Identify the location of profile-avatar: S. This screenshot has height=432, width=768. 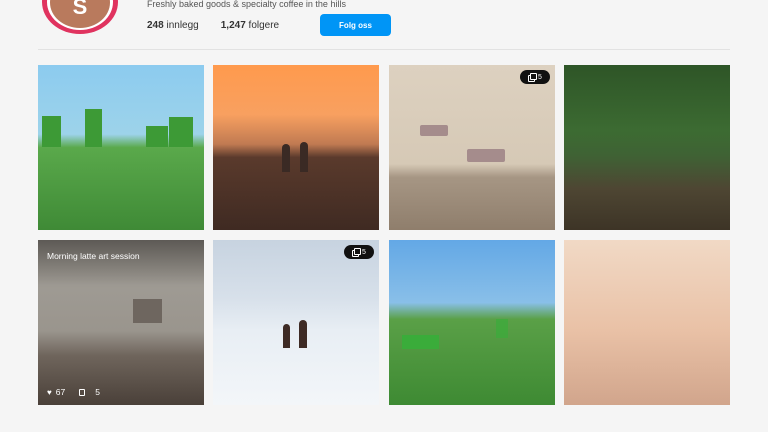
(80, 17).